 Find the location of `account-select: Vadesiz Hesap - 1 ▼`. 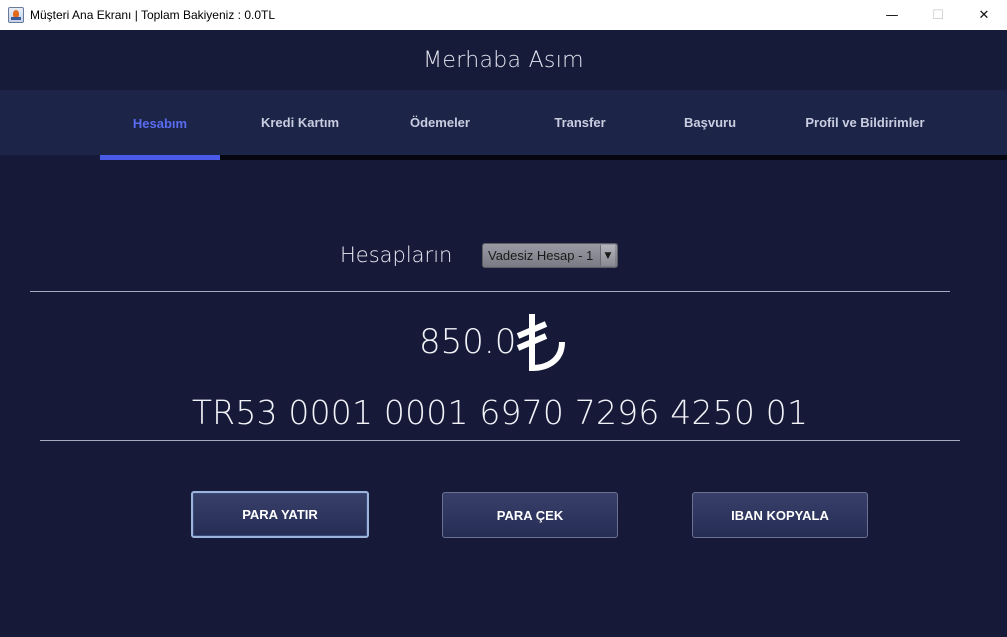

account-select: Vadesiz Hesap - 1 ▼ is located at coordinates (550, 255).